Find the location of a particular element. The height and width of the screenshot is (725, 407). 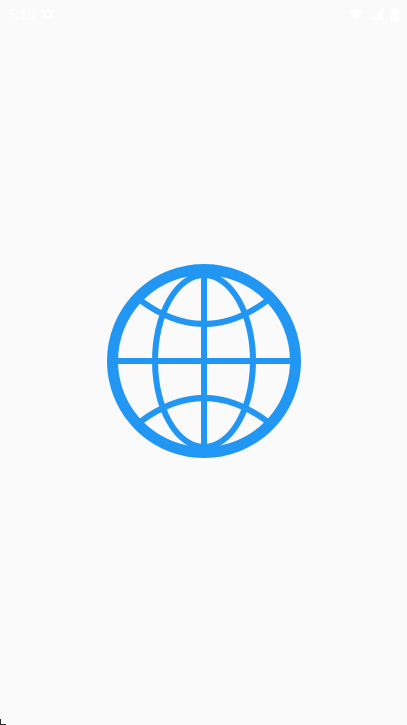

status-bar-left: 5:10 is located at coordinates (30, 14).